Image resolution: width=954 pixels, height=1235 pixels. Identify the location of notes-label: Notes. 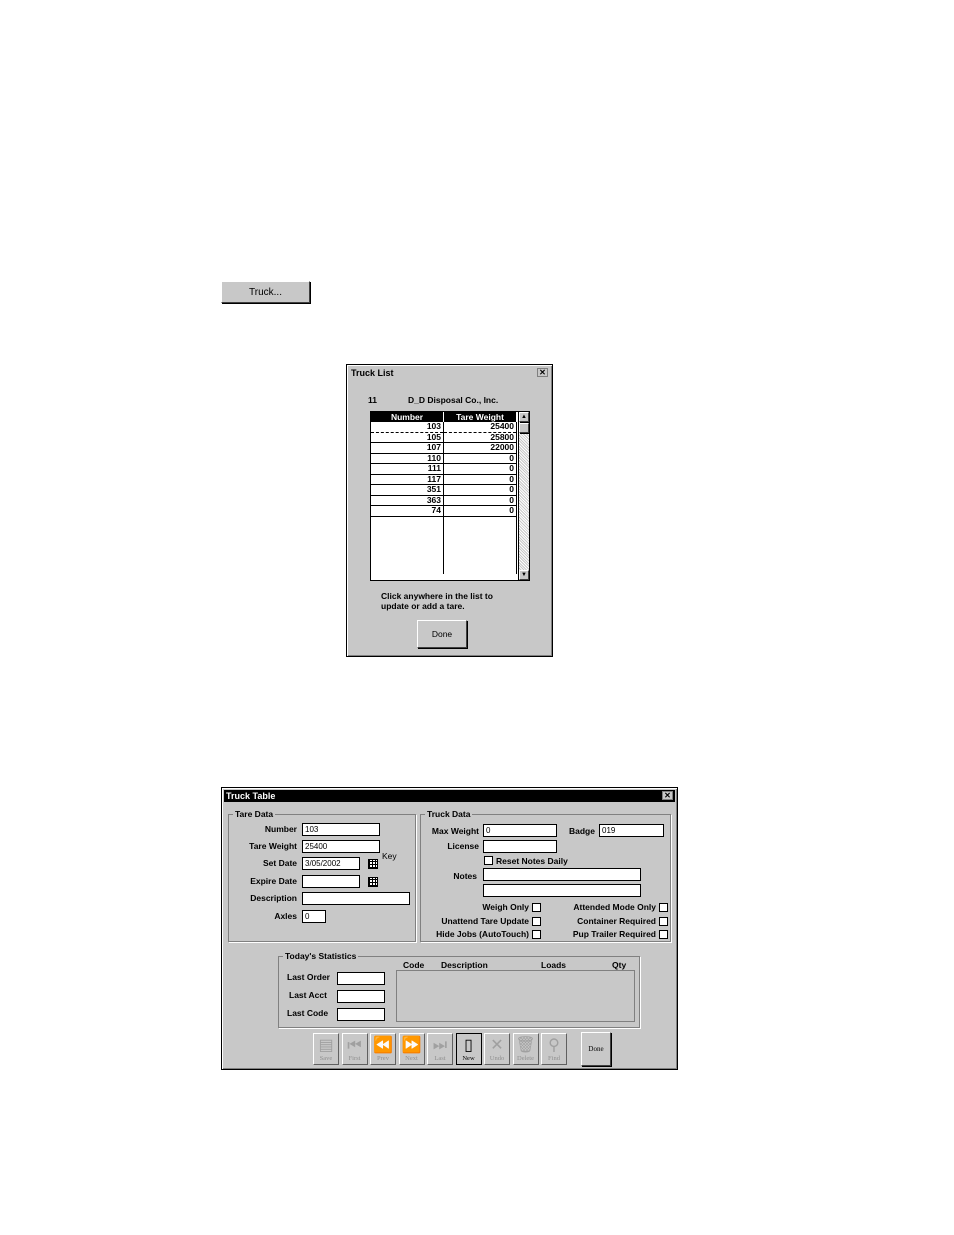
(465, 876).